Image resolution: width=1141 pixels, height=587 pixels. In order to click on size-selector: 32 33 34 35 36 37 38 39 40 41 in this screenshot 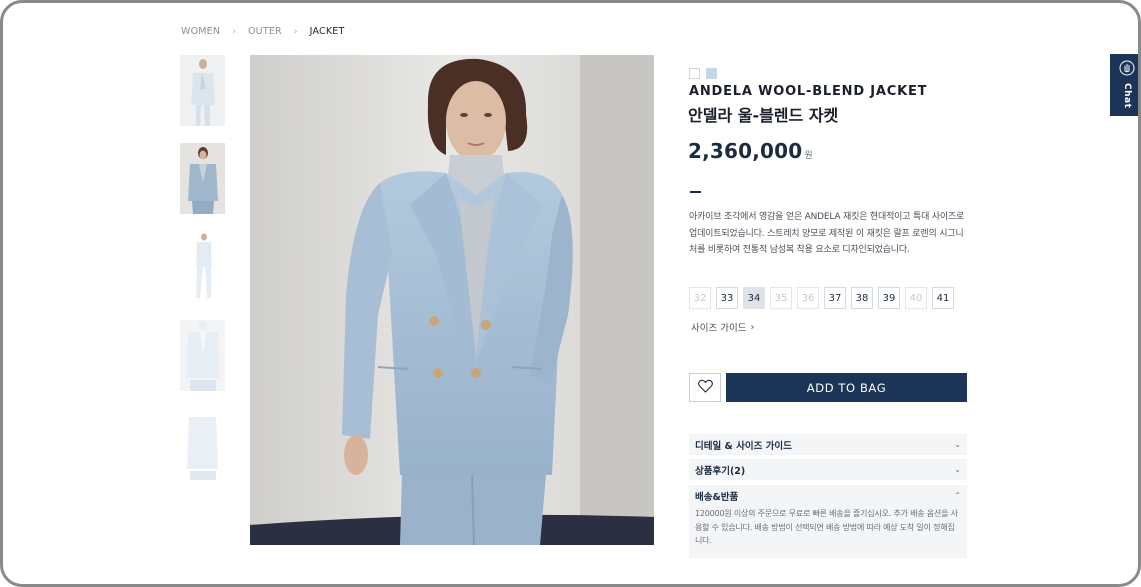, I will do `click(821, 298)`.